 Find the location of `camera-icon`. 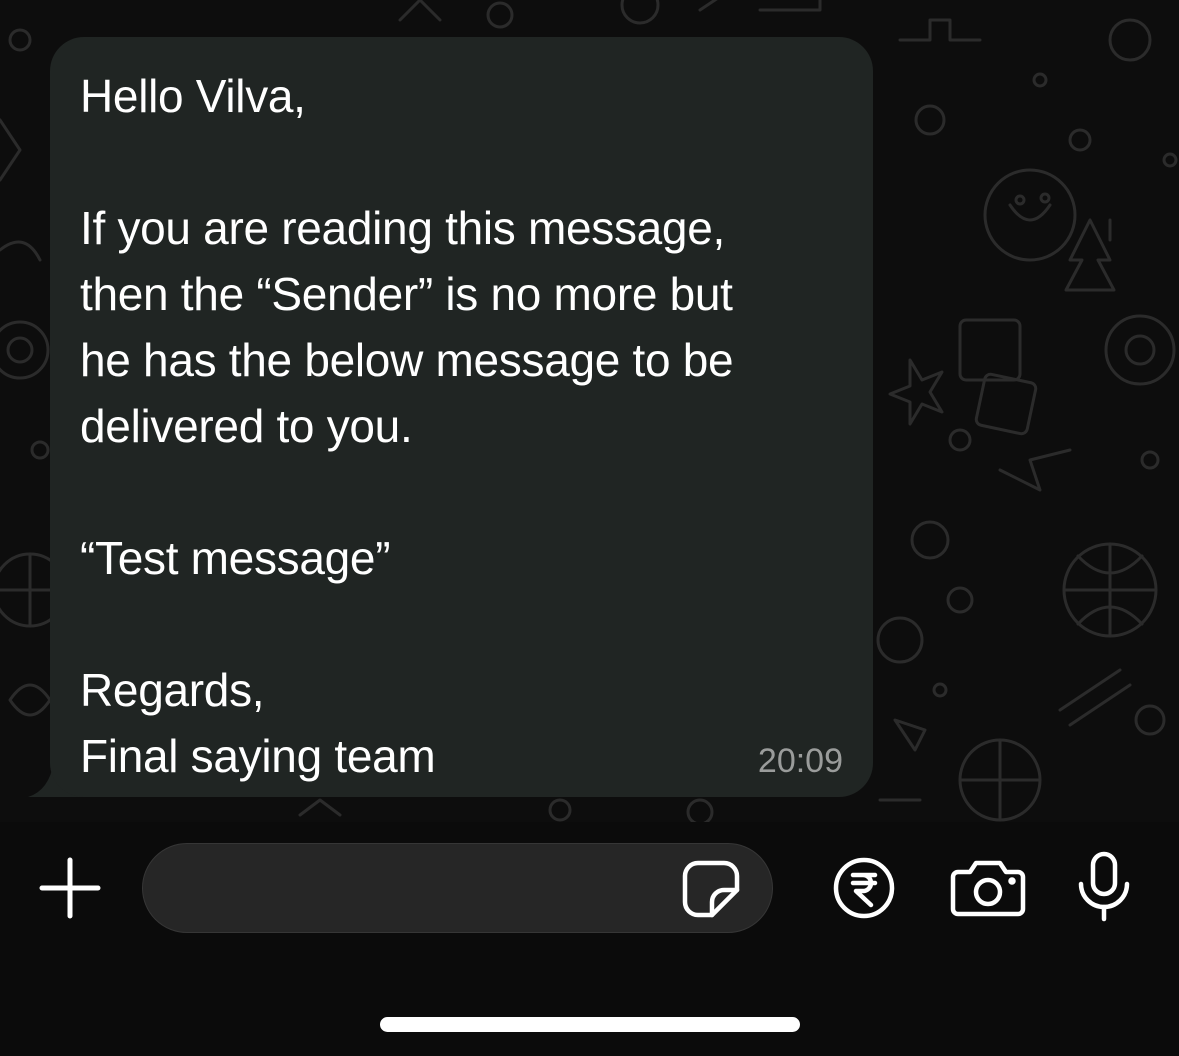

camera-icon is located at coordinates (988, 888).